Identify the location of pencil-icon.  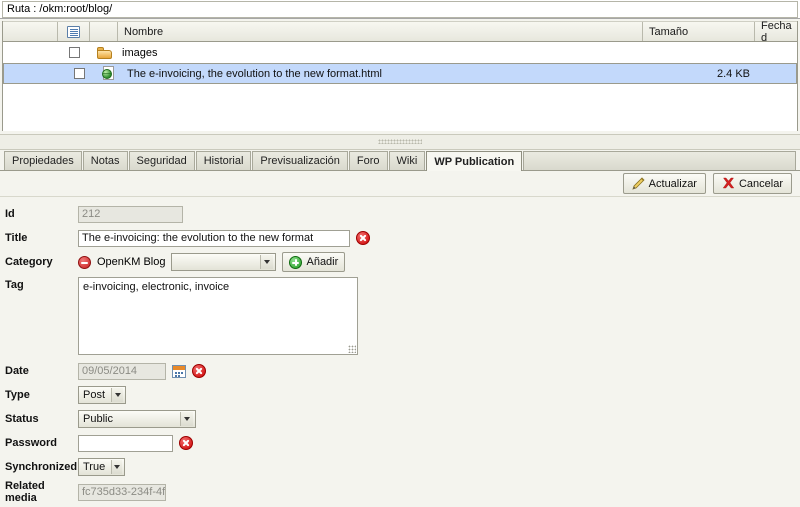
(638, 183).